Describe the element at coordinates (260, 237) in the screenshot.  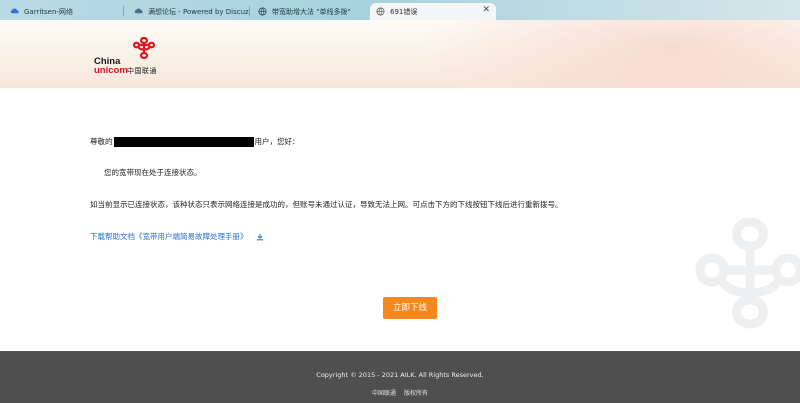
I see `download-icon` at that location.